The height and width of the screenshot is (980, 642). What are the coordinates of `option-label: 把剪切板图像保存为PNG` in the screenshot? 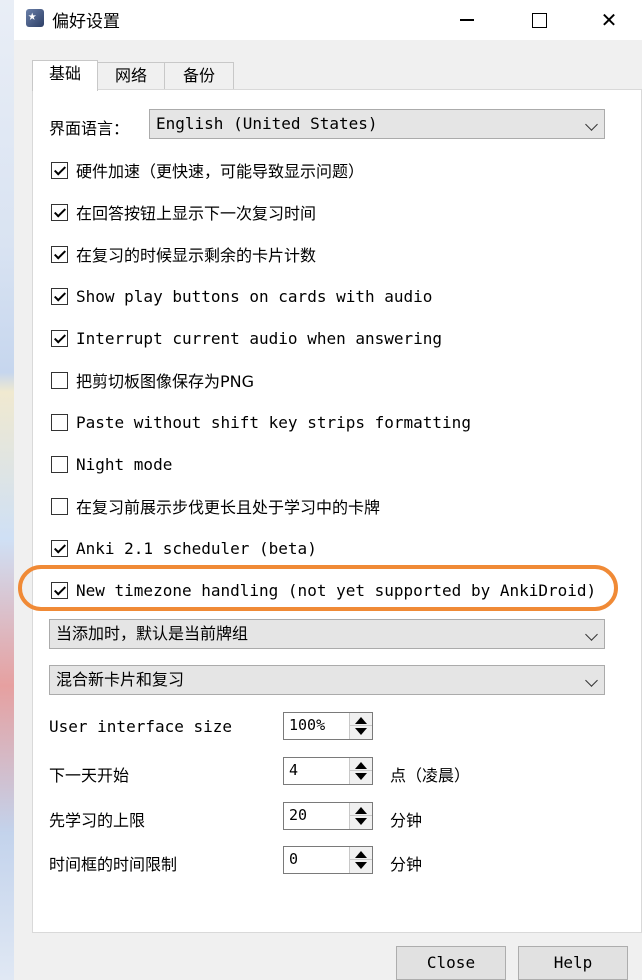 It's located at (165, 381).